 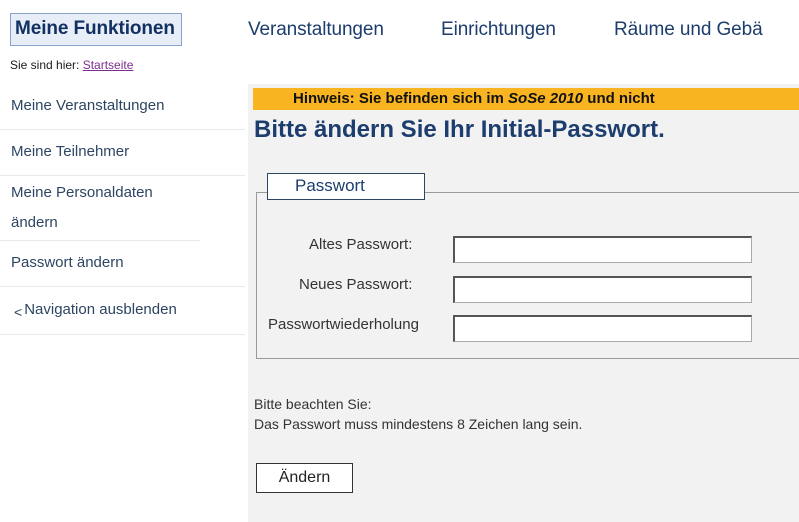 What do you see at coordinates (18, 312) in the screenshot?
I see `chevron-left-icon: <` at bounding box center [18, 312].